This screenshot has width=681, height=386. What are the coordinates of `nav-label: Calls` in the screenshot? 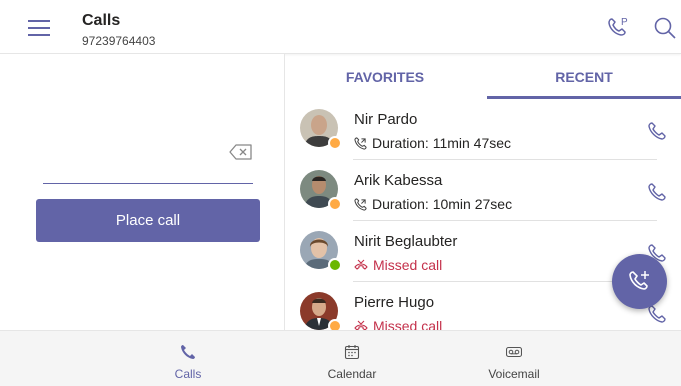 It's located at (188, 374).